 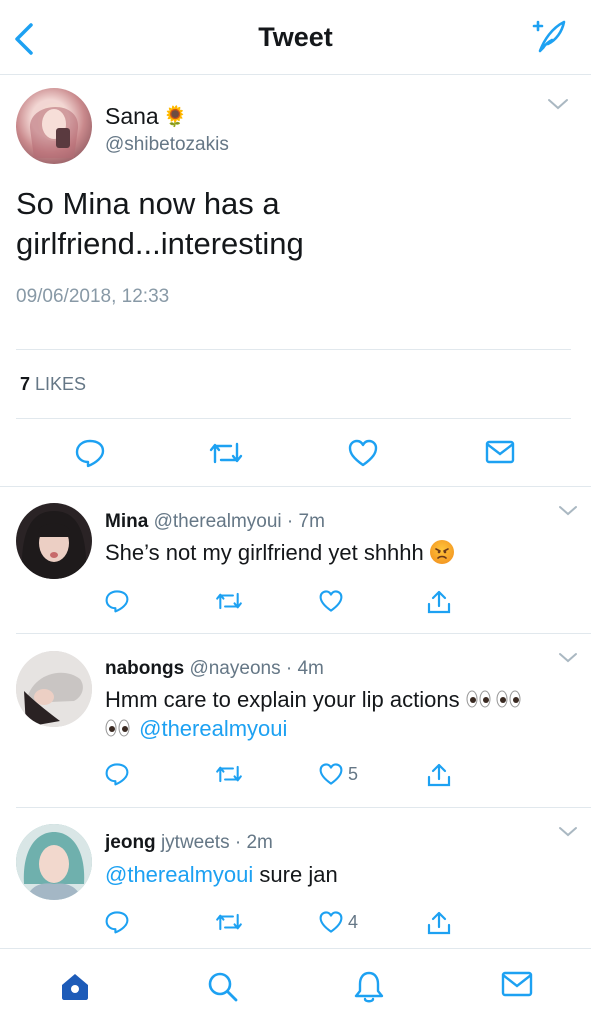 I want to click on reply-text: She’s not my girlfriend yet shhhh, so click(x=335, y=552).